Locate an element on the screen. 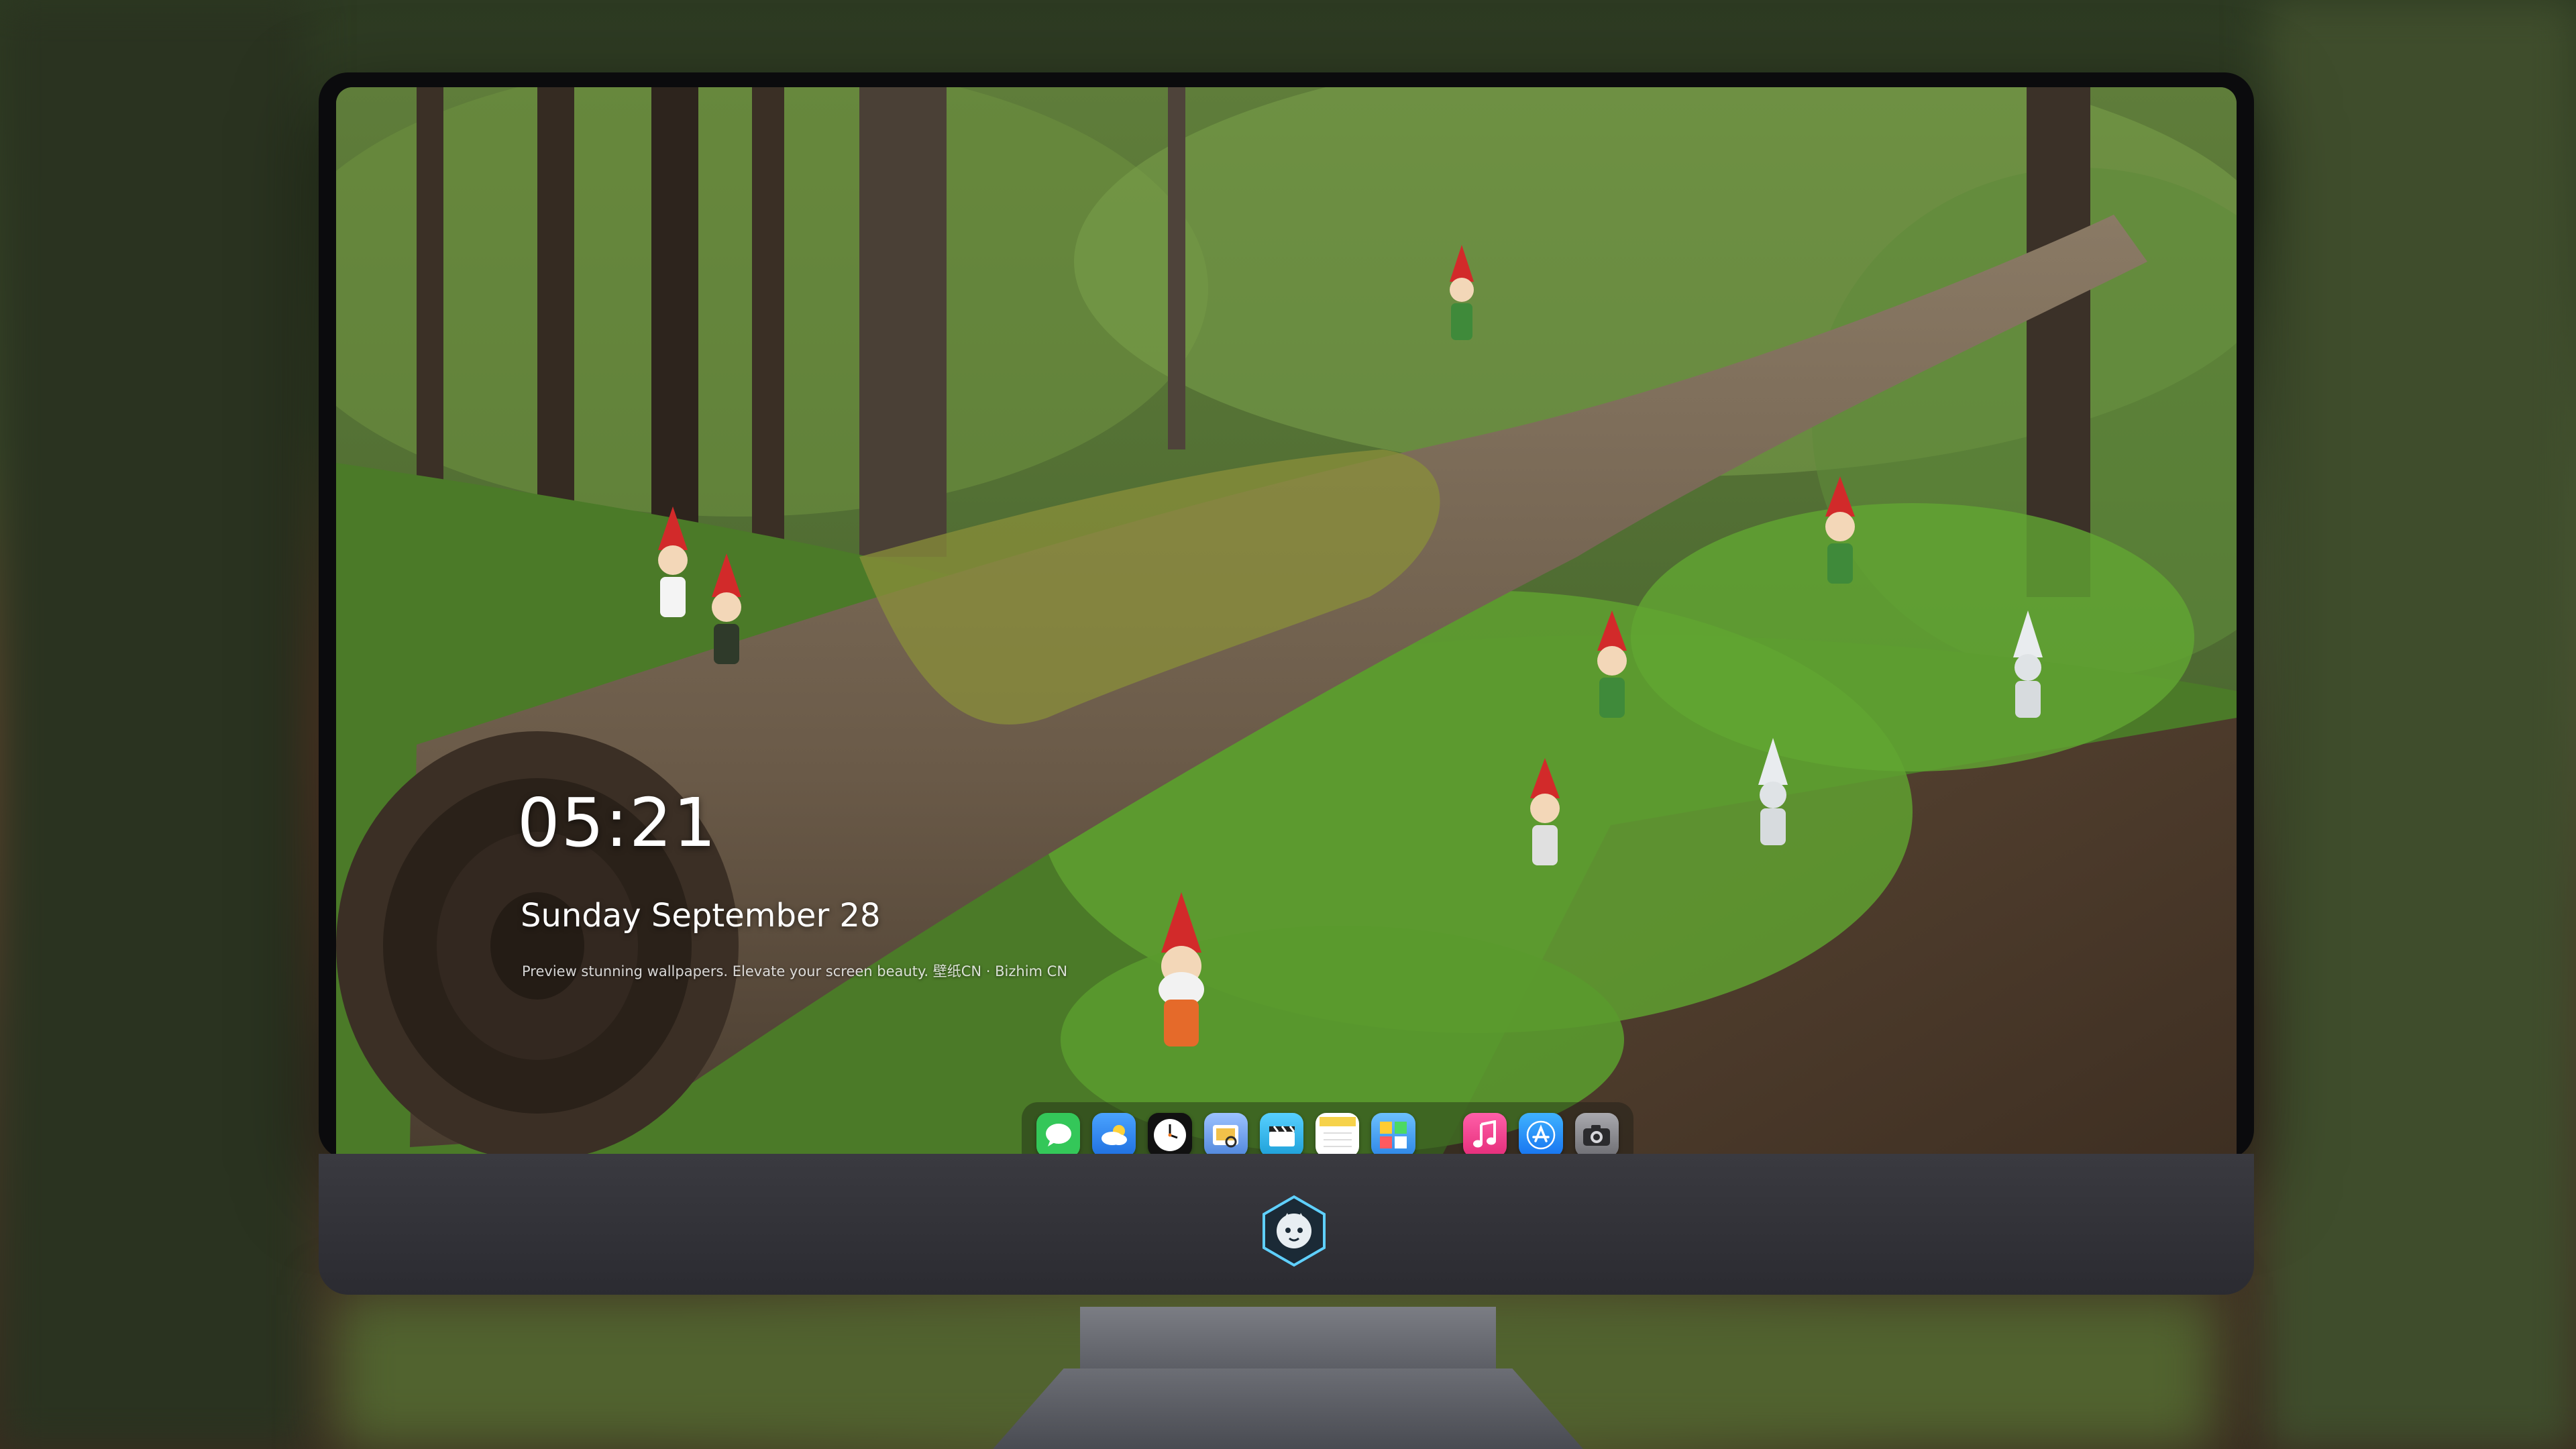 This screenshot has width=2576, height=1449. gallery-icon is located at coordinates (1393, 1133).